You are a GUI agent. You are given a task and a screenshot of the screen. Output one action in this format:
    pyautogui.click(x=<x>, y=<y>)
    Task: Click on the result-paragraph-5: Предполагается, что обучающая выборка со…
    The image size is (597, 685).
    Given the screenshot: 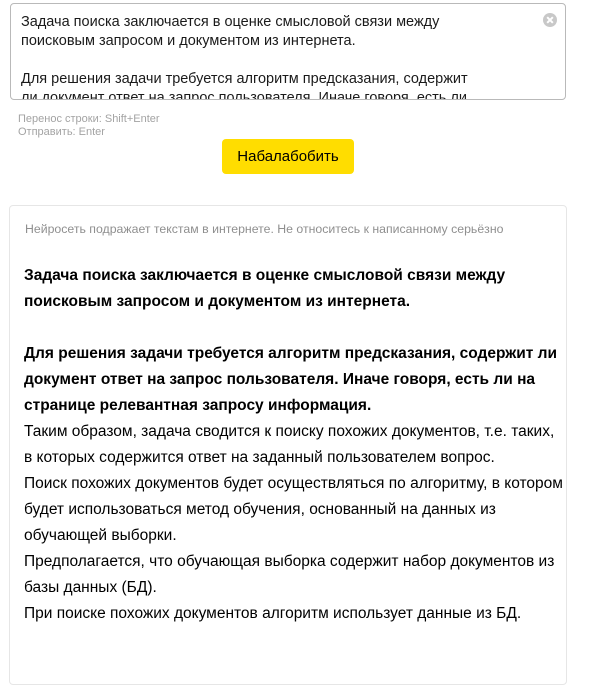 What is the action you would take?
    pyautogui.click(x=289, y=574)
    